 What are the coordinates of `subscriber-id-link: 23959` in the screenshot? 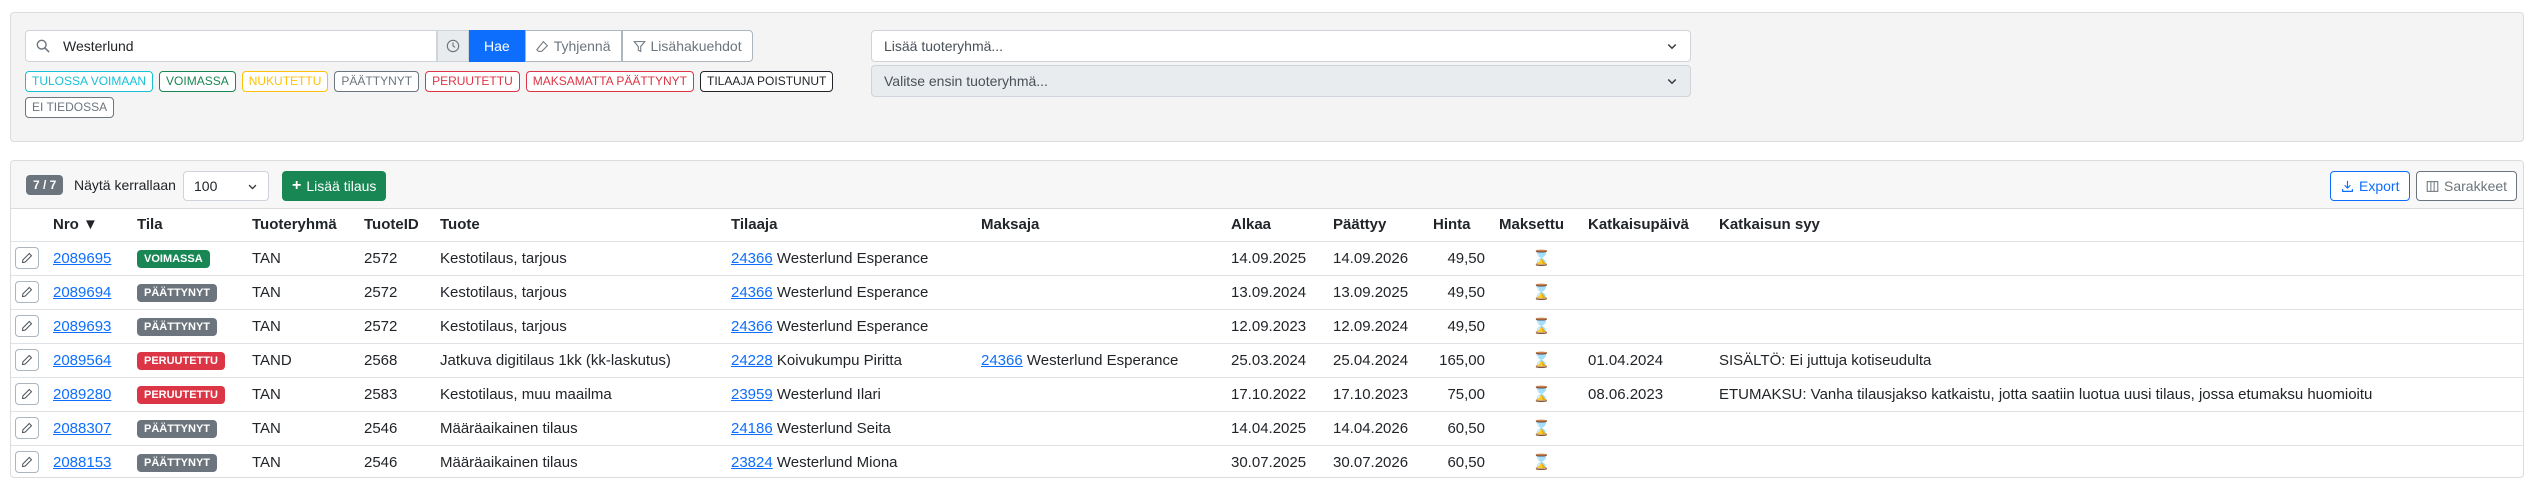 It's located at (752, 394).